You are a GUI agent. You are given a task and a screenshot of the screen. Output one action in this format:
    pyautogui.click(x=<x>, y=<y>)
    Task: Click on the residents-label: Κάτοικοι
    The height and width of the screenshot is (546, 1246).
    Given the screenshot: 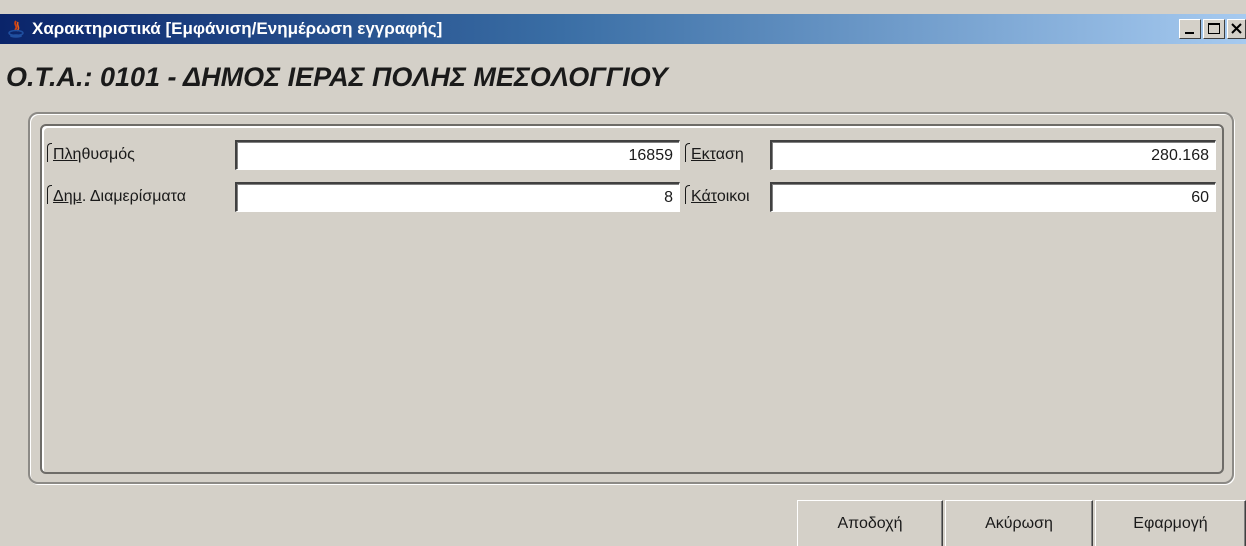 What is the action you would take?
    pyautogui.click(x=717, y=197)
    